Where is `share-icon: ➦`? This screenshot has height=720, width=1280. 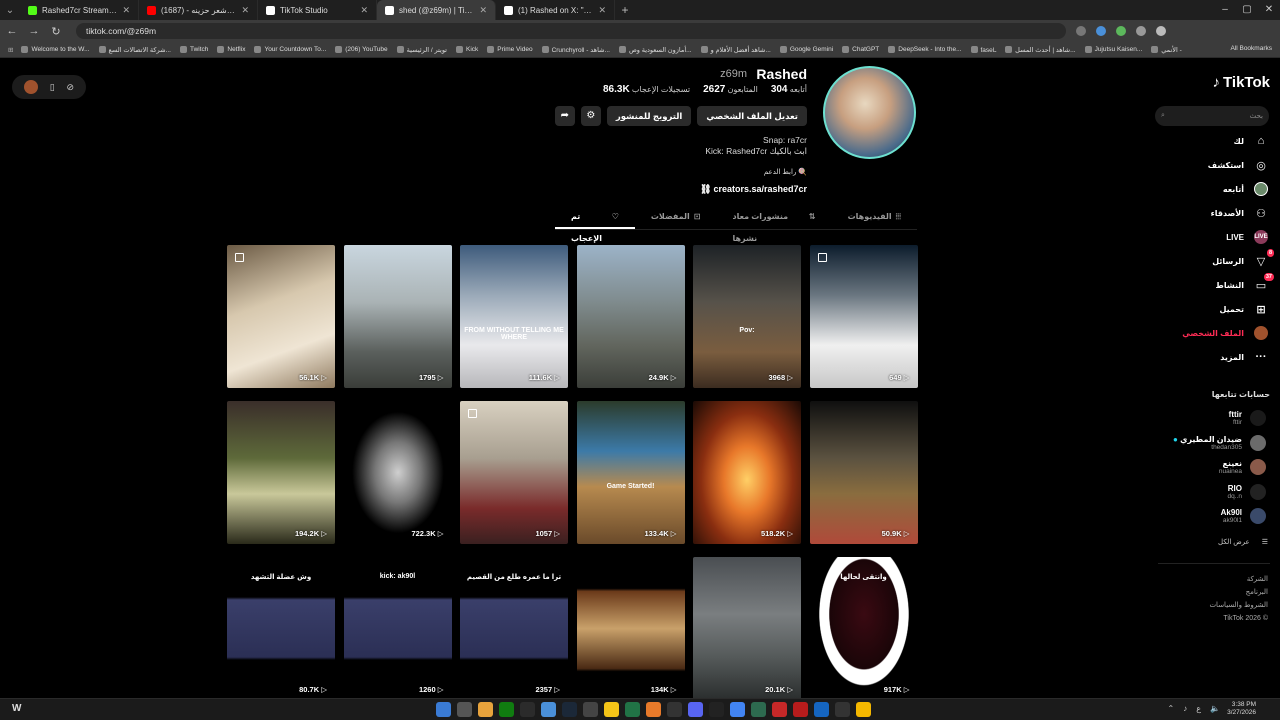 share-icon: ➦ is located at coordinates (564, 116).